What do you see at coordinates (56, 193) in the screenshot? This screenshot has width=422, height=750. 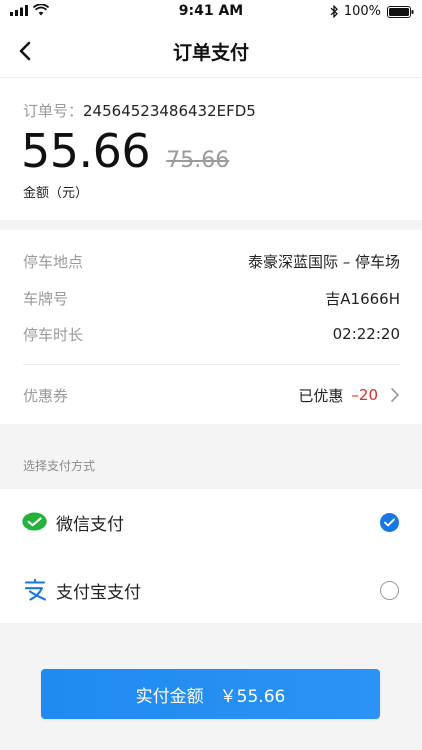 I see `amount-caption: 金额（元）` at bounding box center [56, 193].